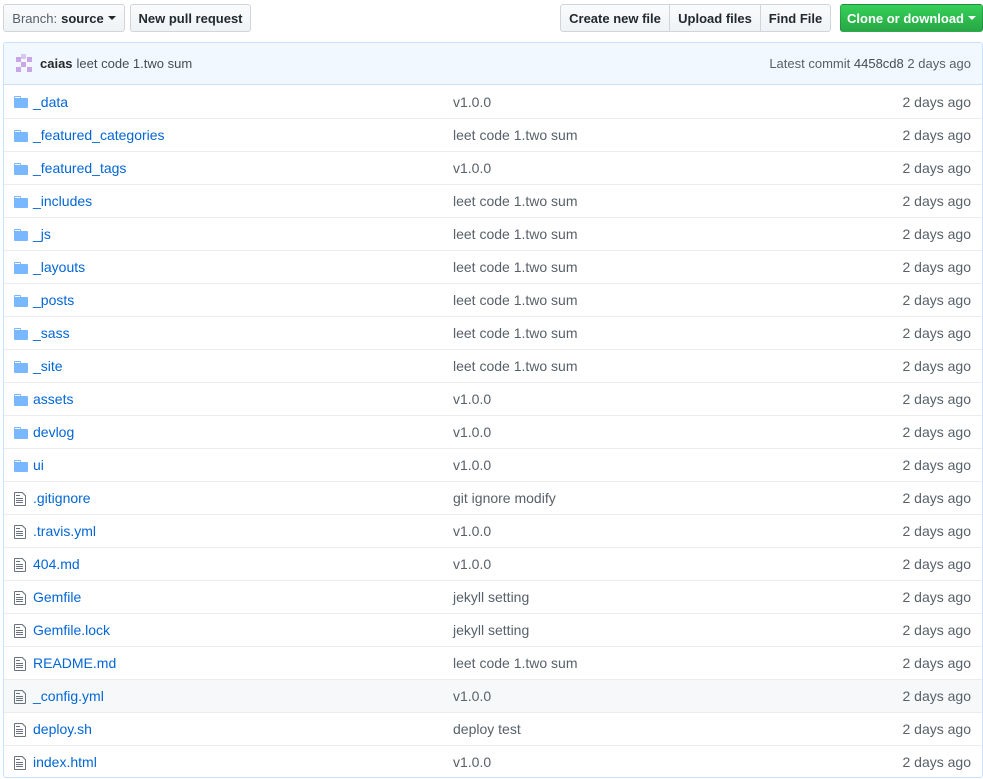 This screenshot has height=779, width=983. I want to click on clone-or-download-button: Clone or download, so click(911, 18).